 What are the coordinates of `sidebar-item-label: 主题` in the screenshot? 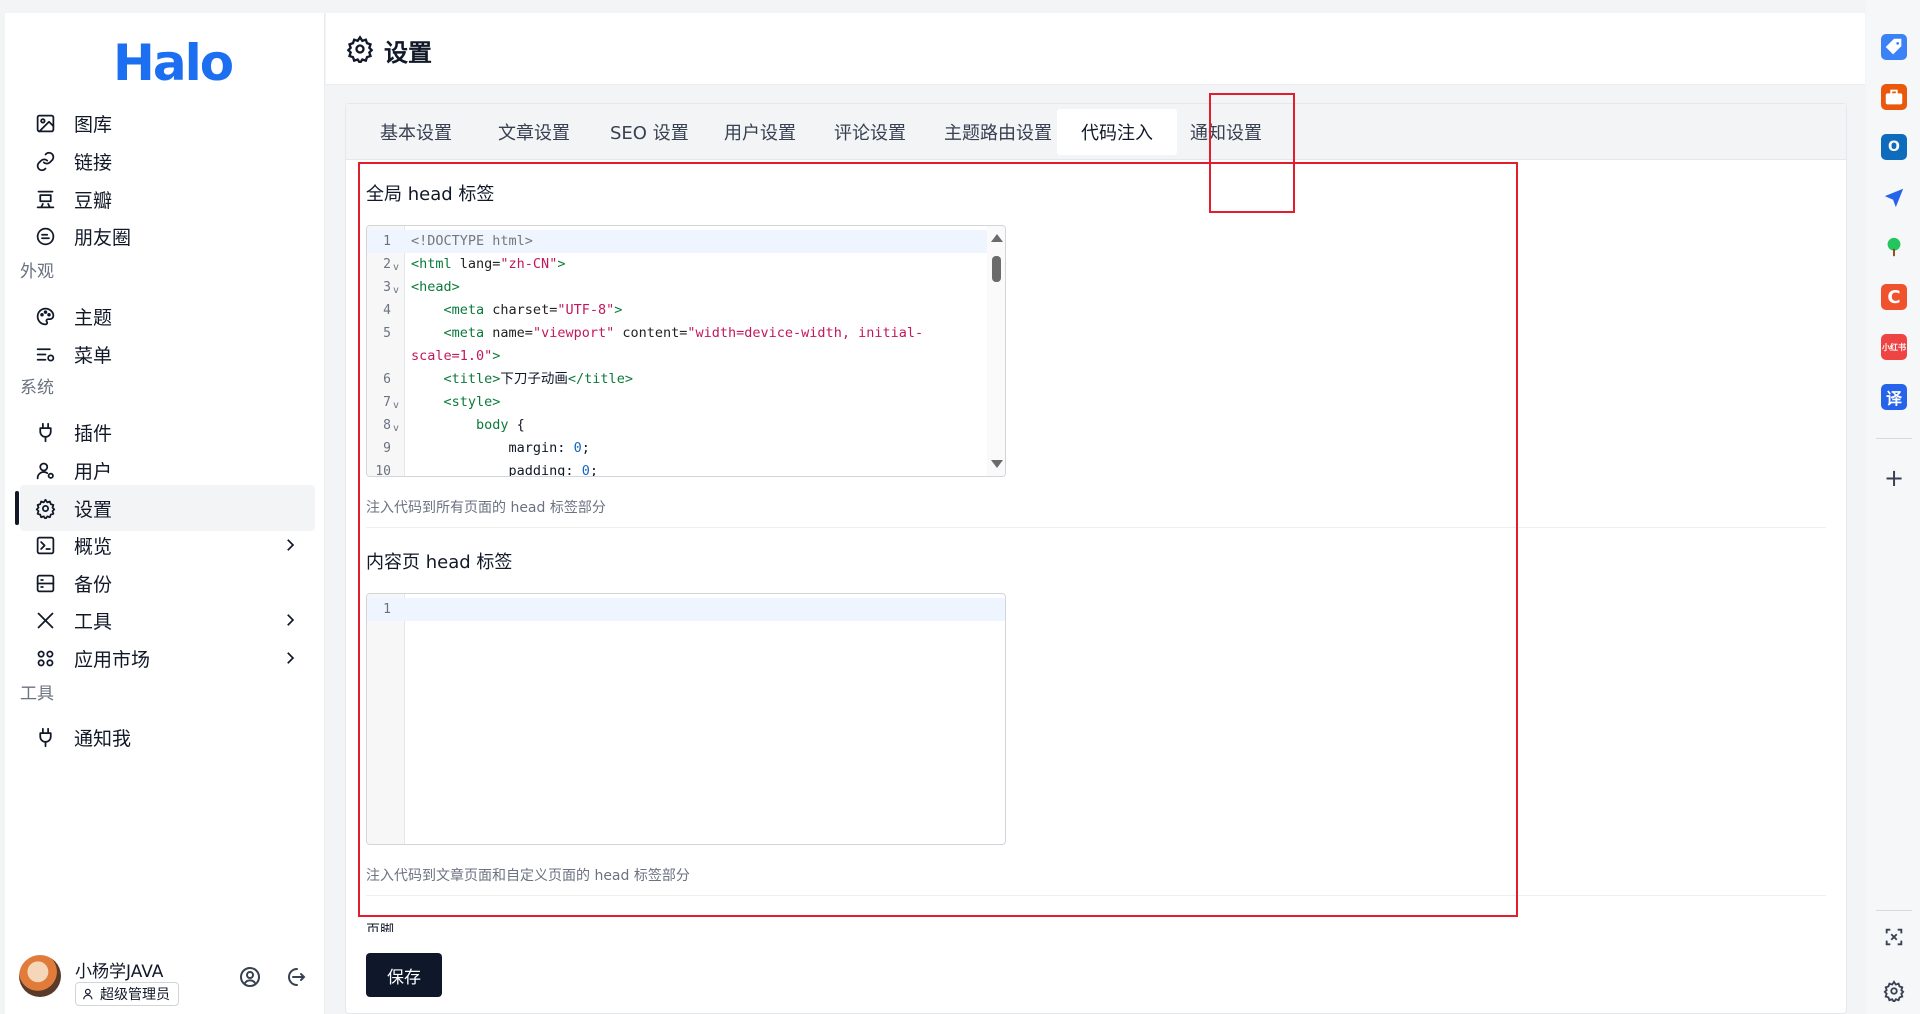 It's located at (93, 317).